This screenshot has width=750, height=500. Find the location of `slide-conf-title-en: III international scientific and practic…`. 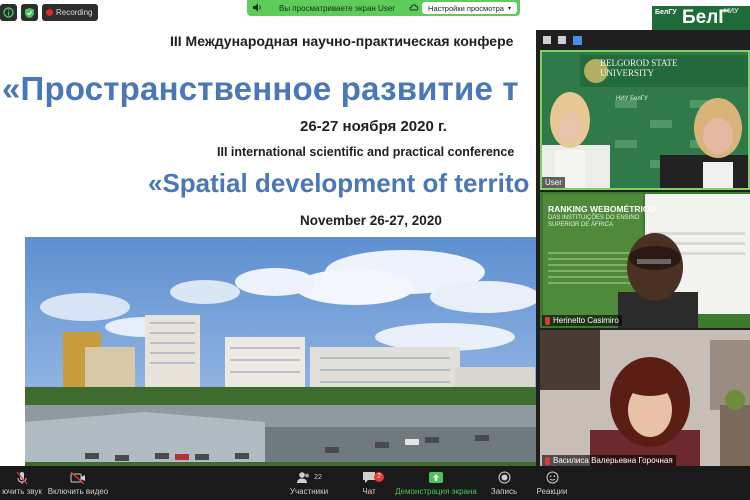

slide-conf-title-en: III international scientific and practic… is located at coordinates (366, 152).